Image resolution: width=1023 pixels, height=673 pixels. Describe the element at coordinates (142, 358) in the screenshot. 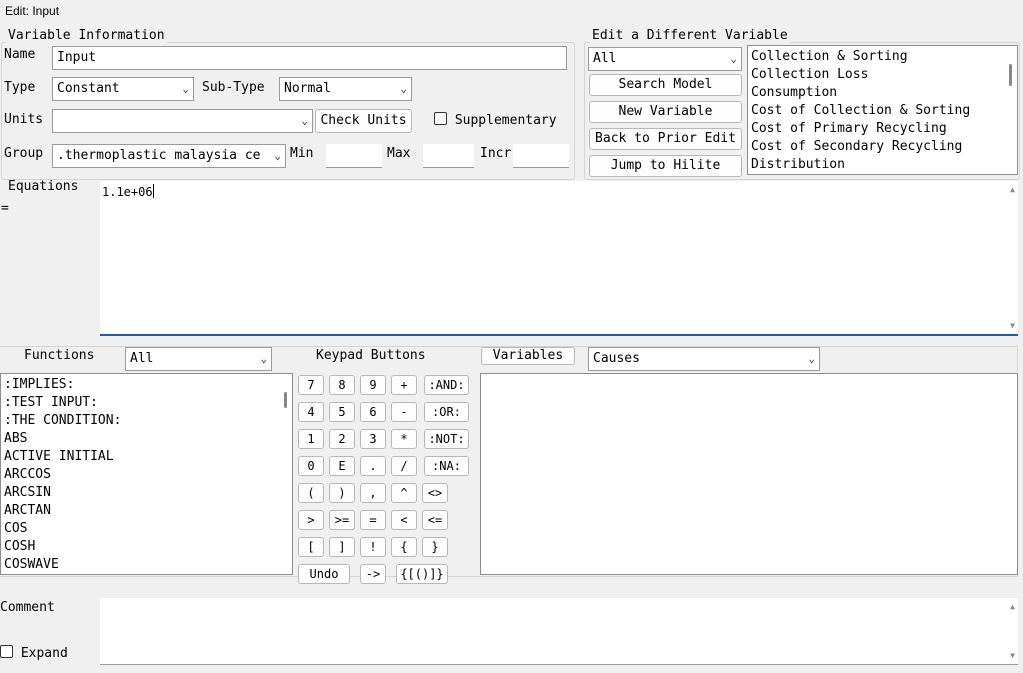

I see `functions-filter-value: All` at that location.